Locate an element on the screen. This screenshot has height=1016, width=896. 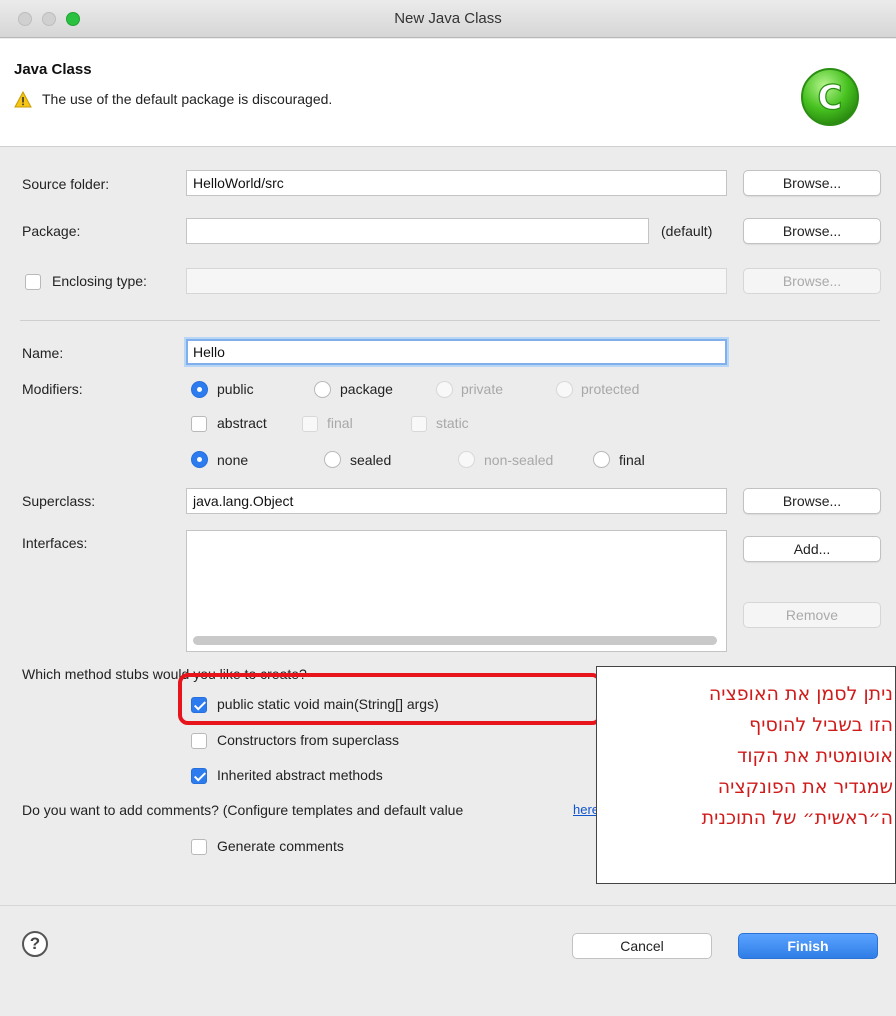
protected-radio is located at coordinates (564, 389).